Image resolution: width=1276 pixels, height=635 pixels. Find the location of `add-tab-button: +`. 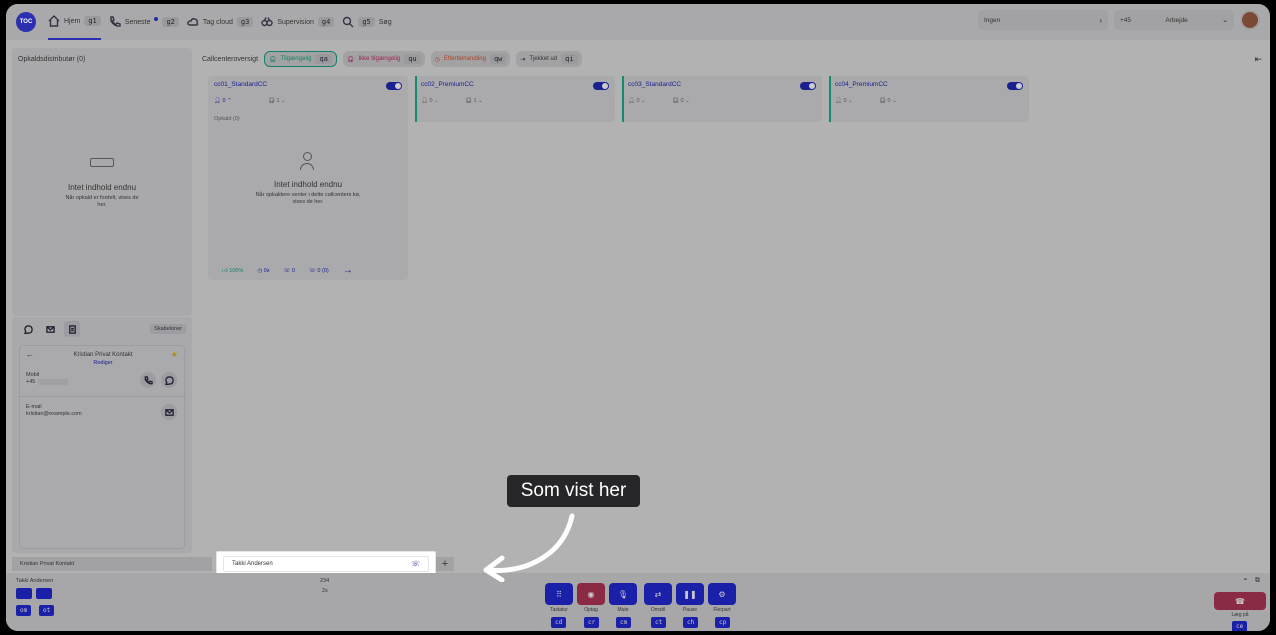

add-tab-button: + is located at coordinates (445, 564).